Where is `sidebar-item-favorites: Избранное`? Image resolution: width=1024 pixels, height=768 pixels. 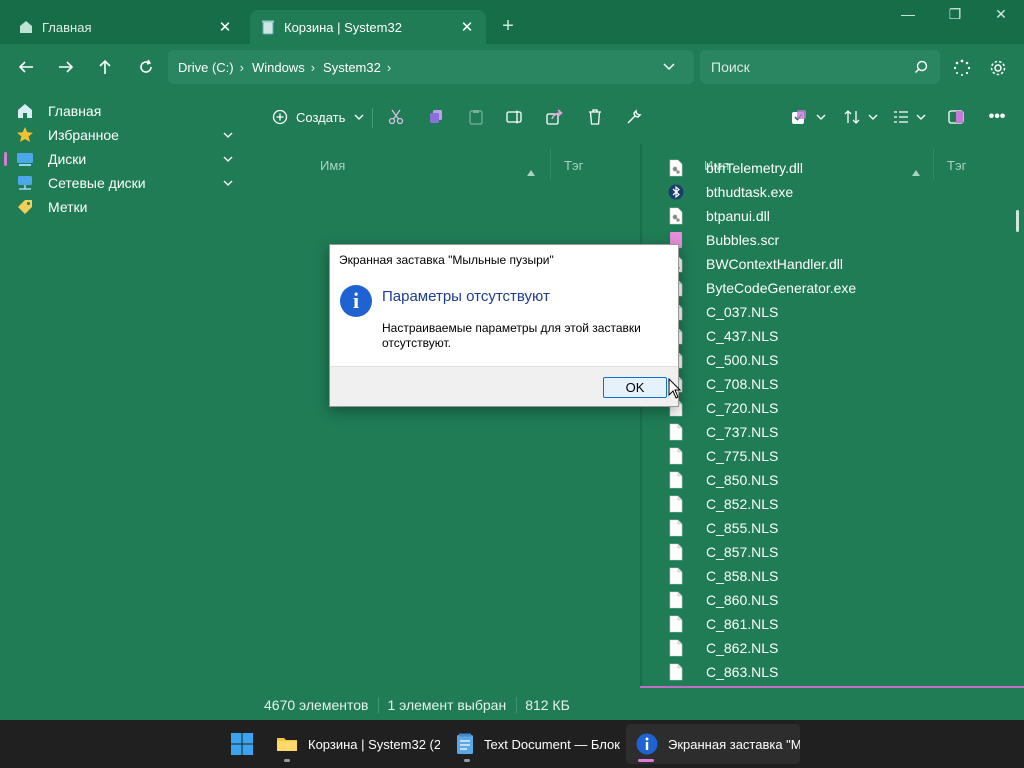
sidebar-item-favorites: Избранное is located at coordinates (124, 135).